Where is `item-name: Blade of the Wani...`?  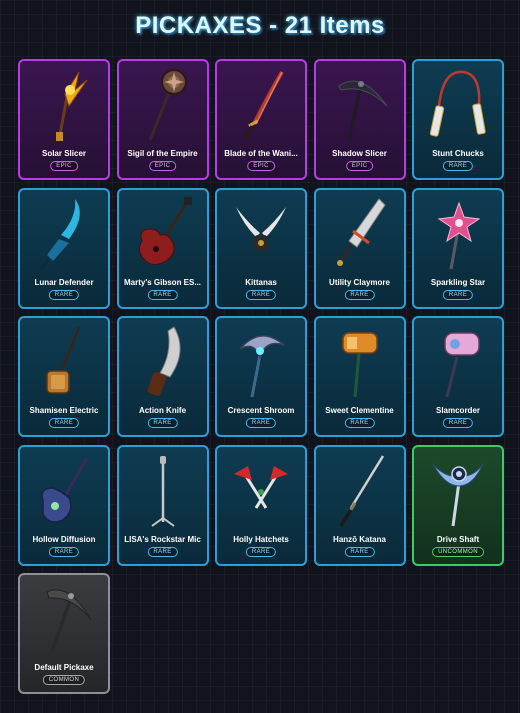 item-name: Blade of the Wani... is located at coordinates (261, 153).